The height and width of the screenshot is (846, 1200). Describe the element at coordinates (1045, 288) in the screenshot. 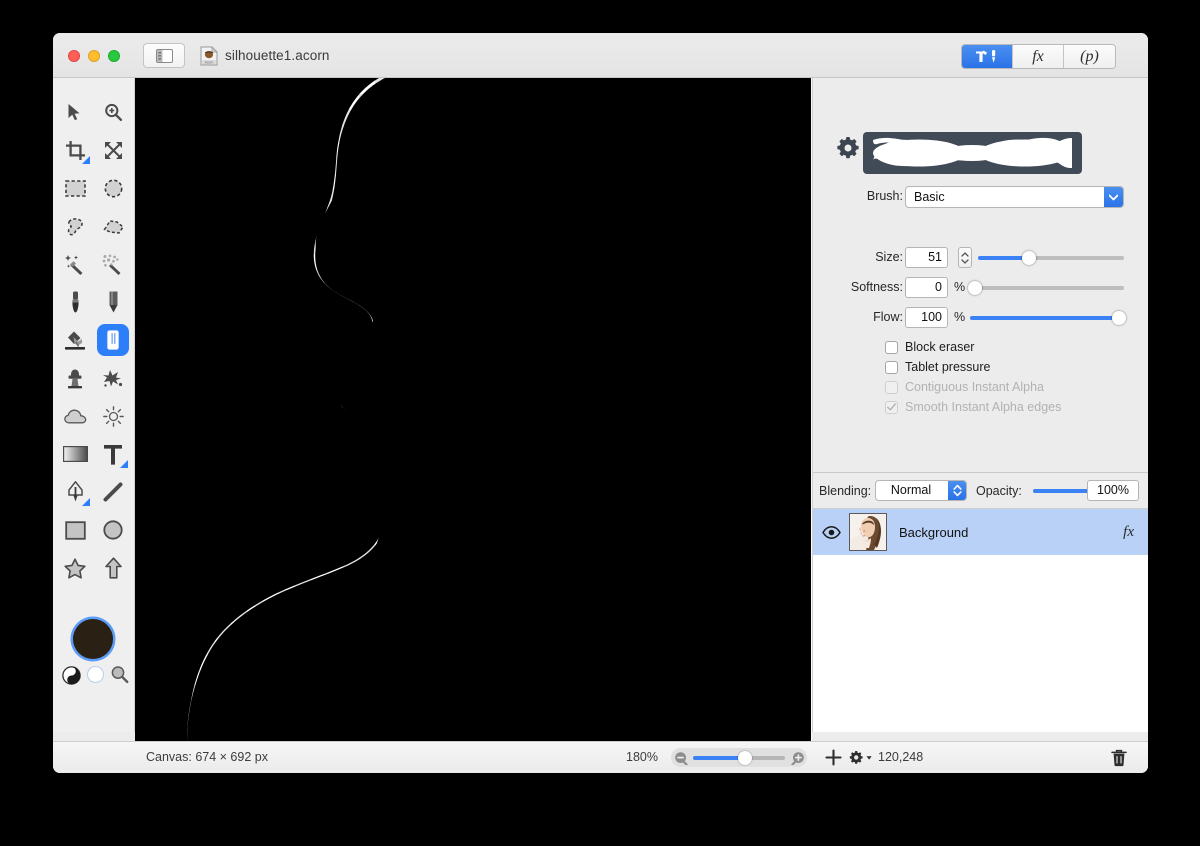

I see `softness-slider` at that location.